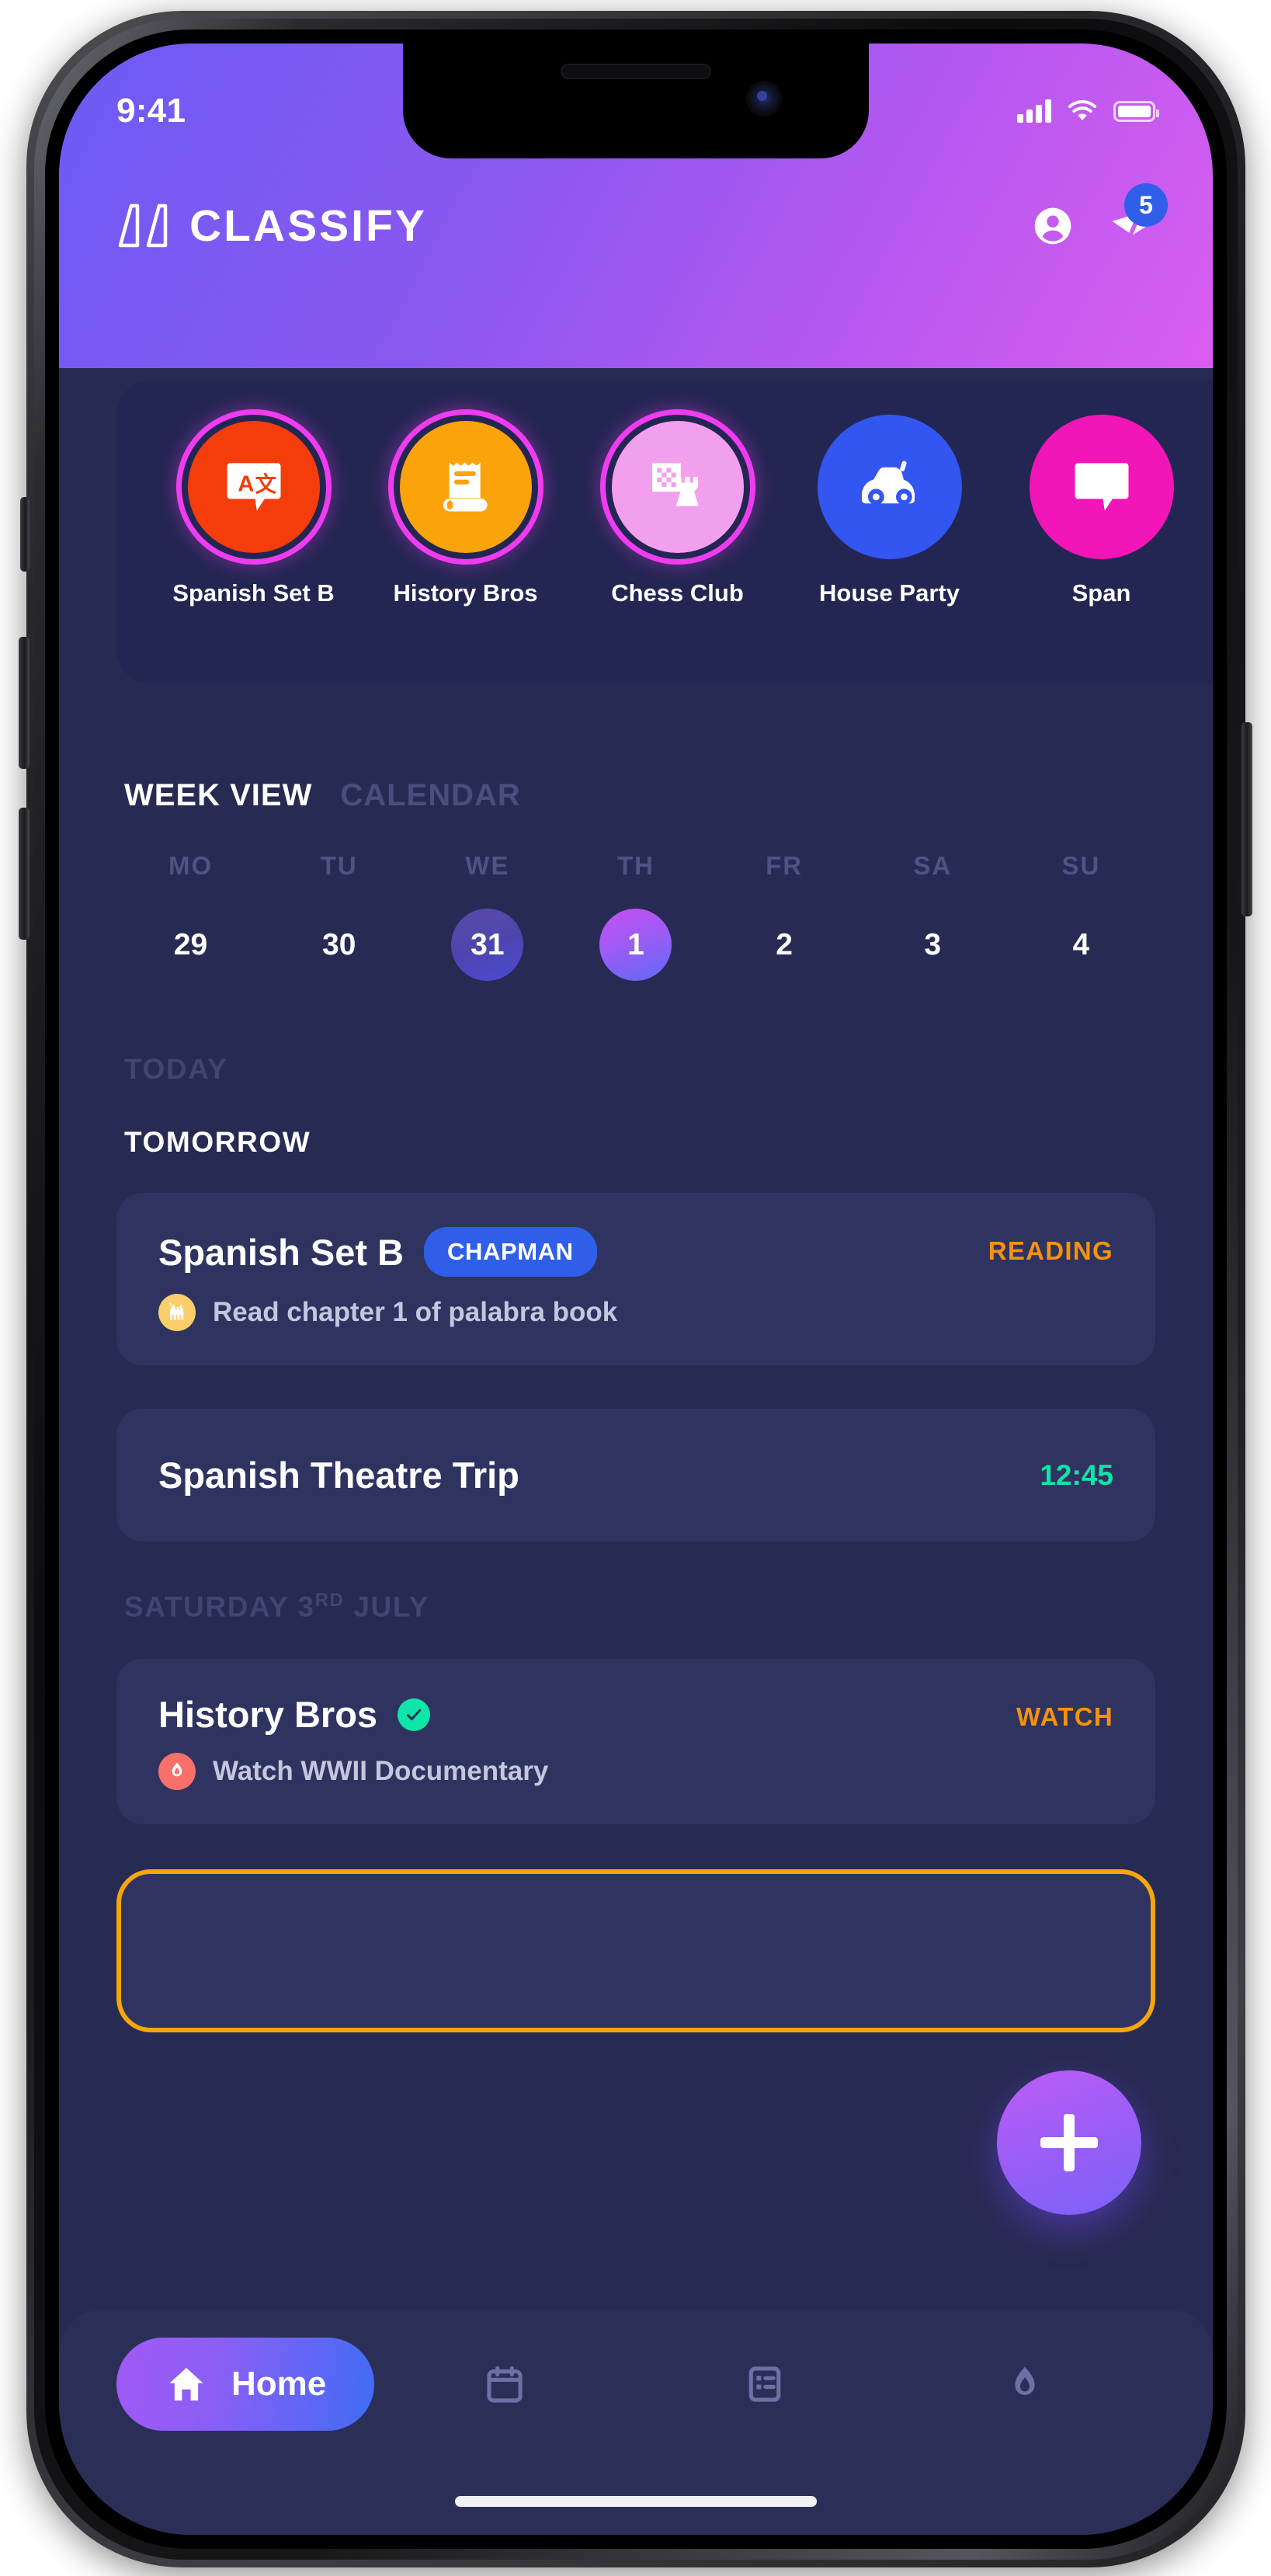 The width and height of the screenshot is (1271, 2576). I want to click on check-circle-icon, so click(414, 1714).